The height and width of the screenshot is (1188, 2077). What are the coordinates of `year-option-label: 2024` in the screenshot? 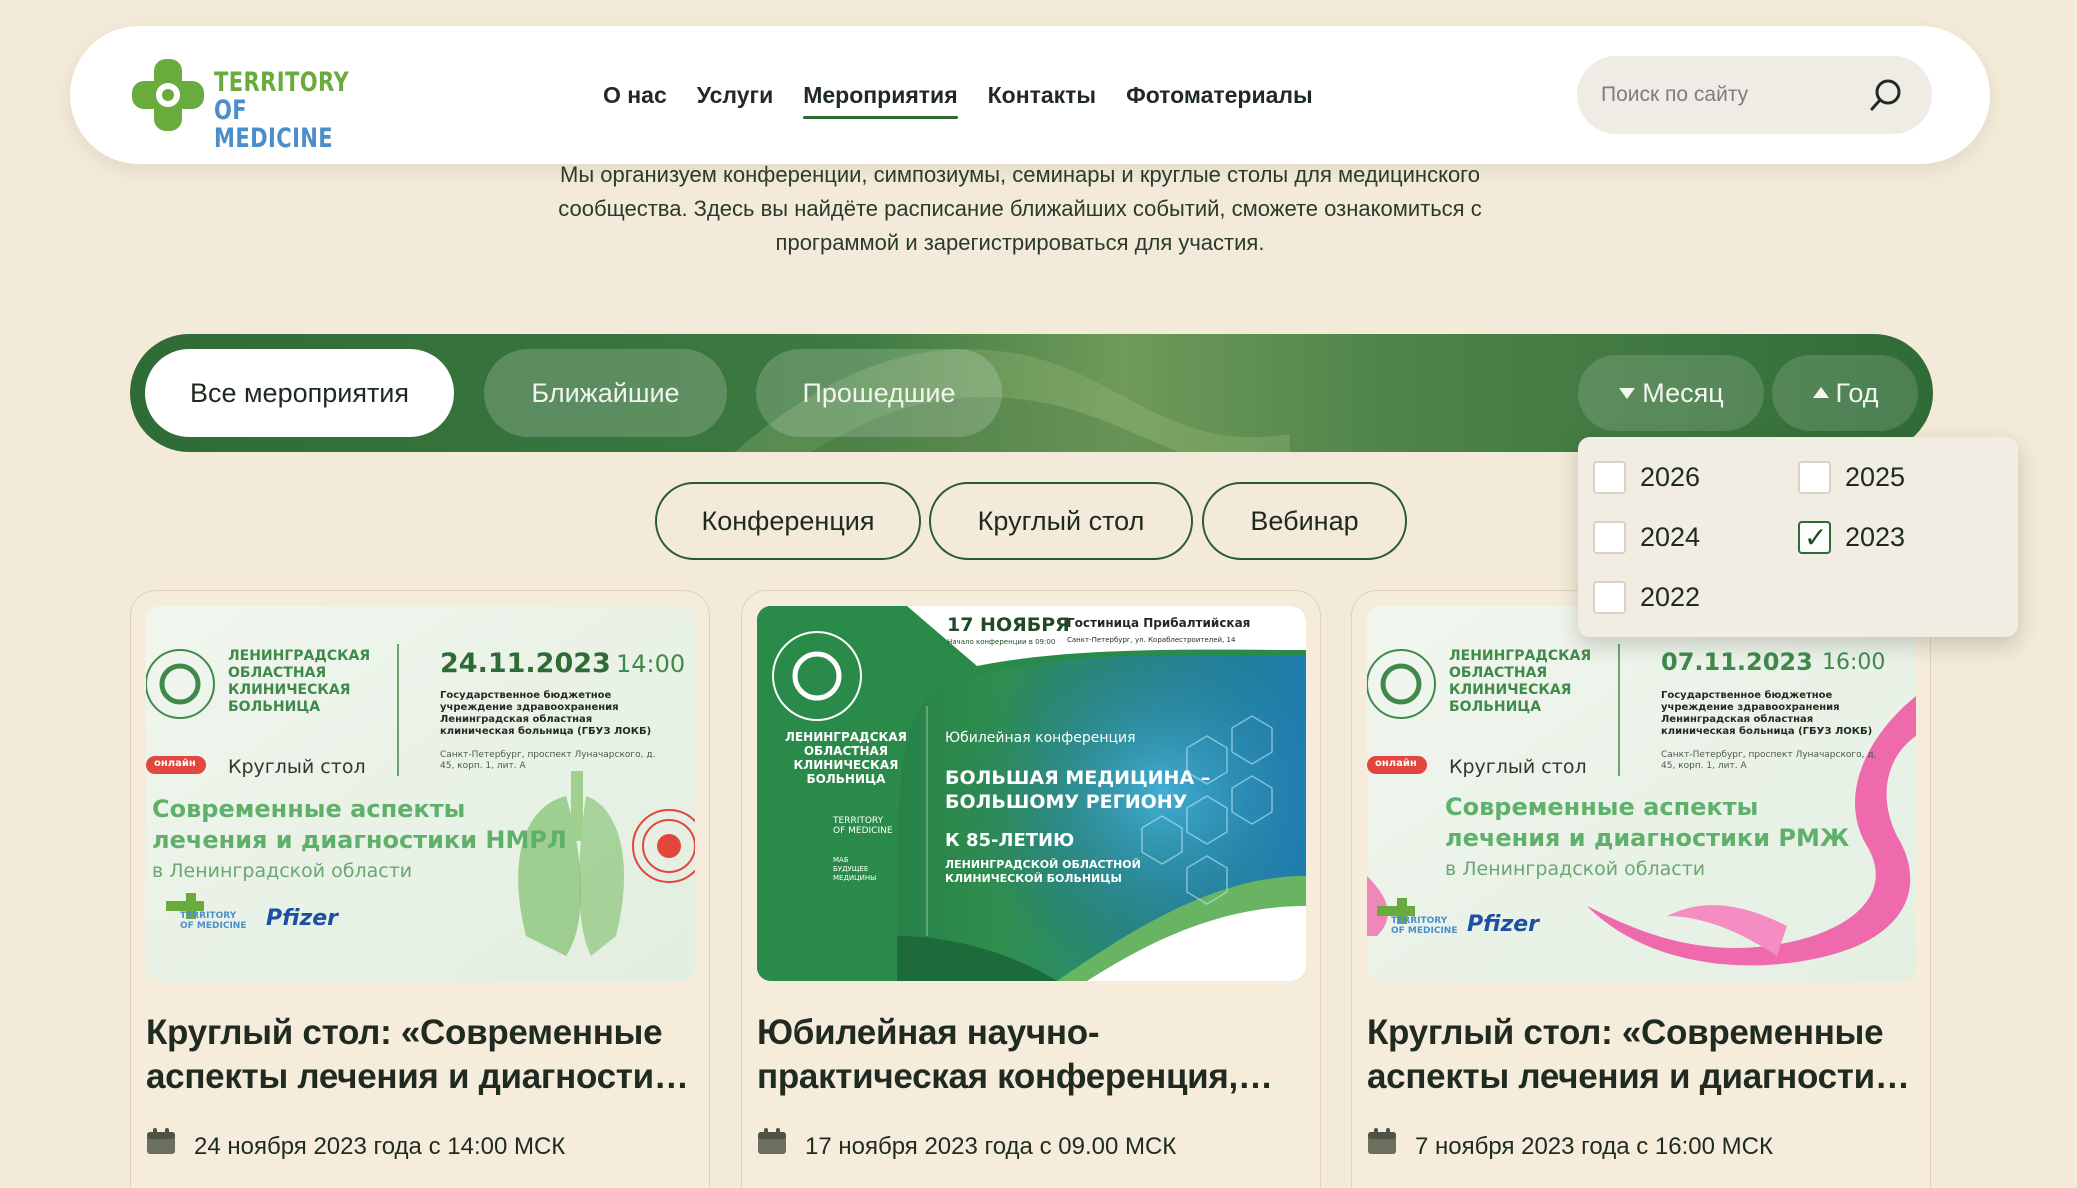 It's located at (1670, 536).